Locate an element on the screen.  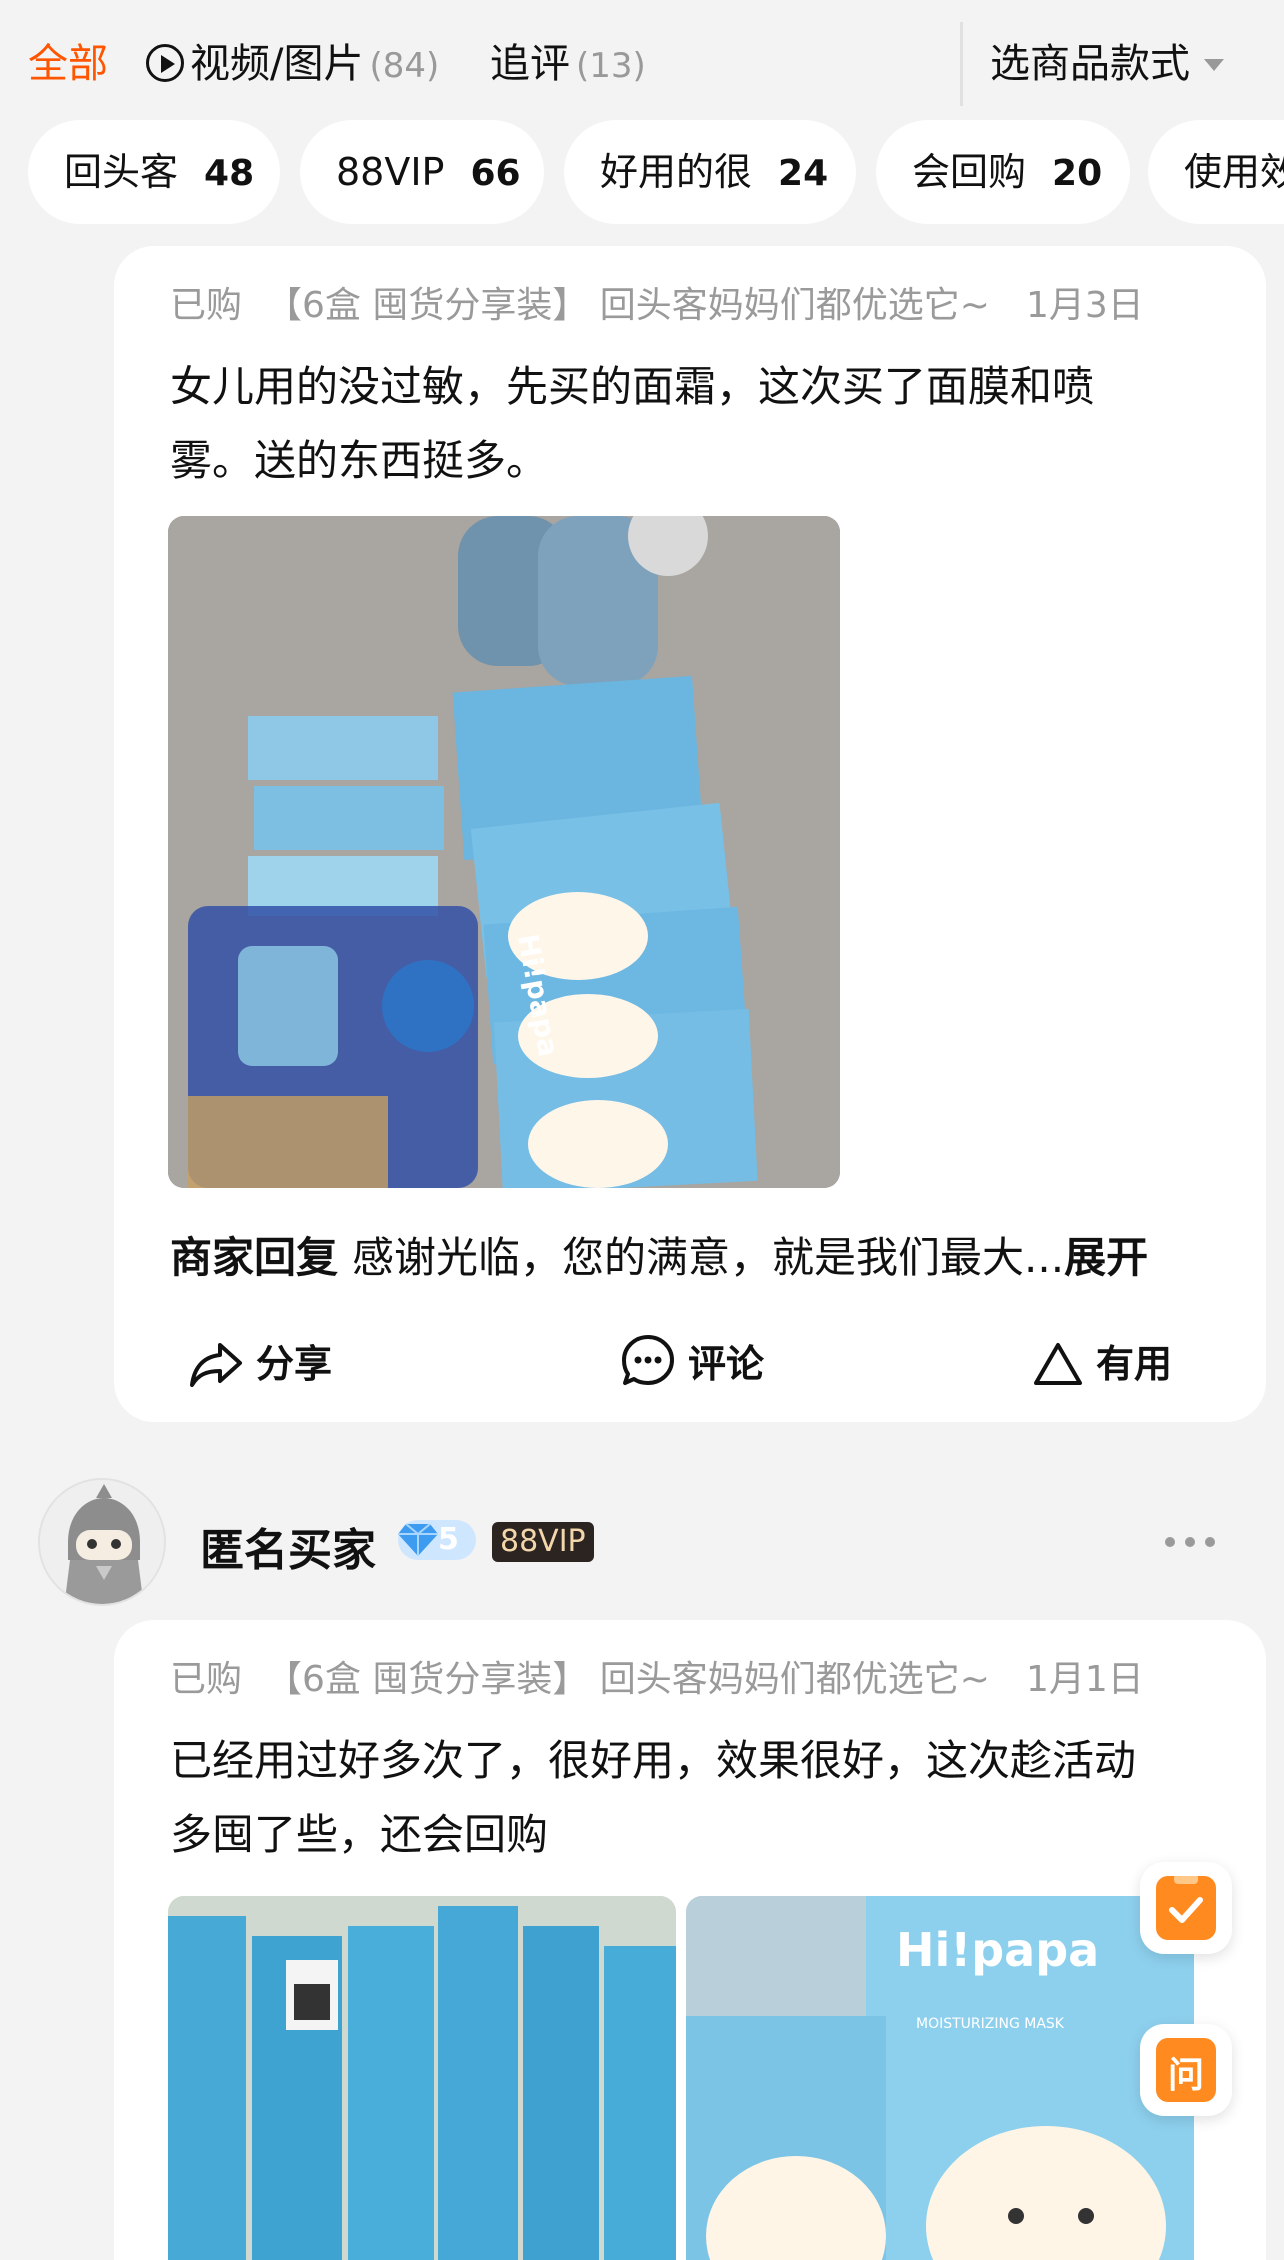
chip-label: 使用效 is located at coordinates (1234, 172).